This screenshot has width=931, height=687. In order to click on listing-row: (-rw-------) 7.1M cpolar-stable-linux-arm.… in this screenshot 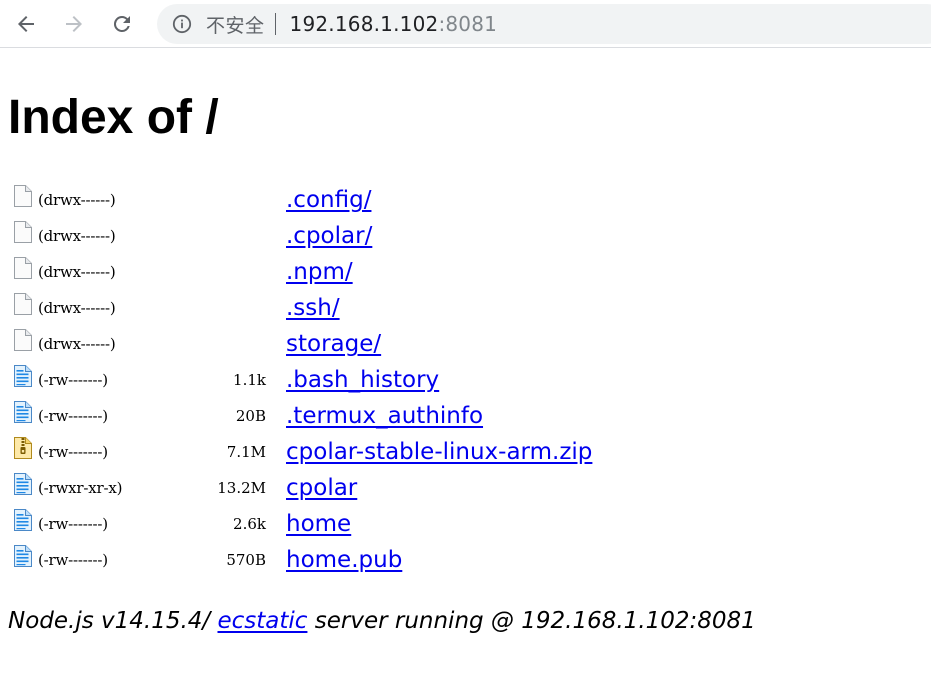, I will do `click(300, 452)`.